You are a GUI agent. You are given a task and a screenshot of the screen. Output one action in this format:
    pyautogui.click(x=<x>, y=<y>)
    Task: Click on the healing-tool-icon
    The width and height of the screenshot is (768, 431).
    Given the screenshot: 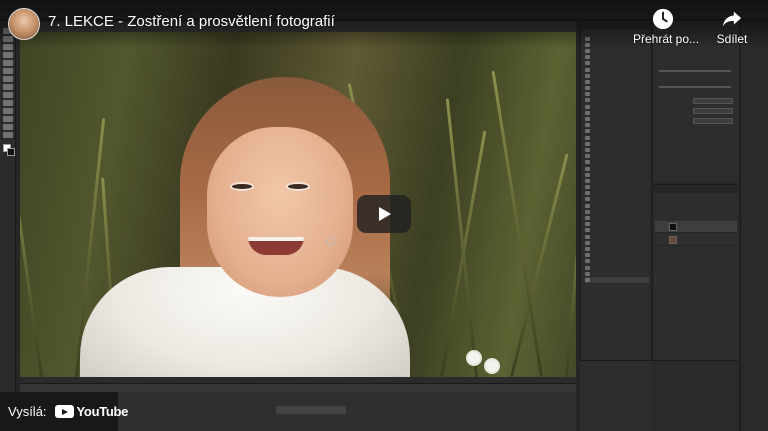 What is the action you would take?
    pyautogui.click(x=8, y=79)
    